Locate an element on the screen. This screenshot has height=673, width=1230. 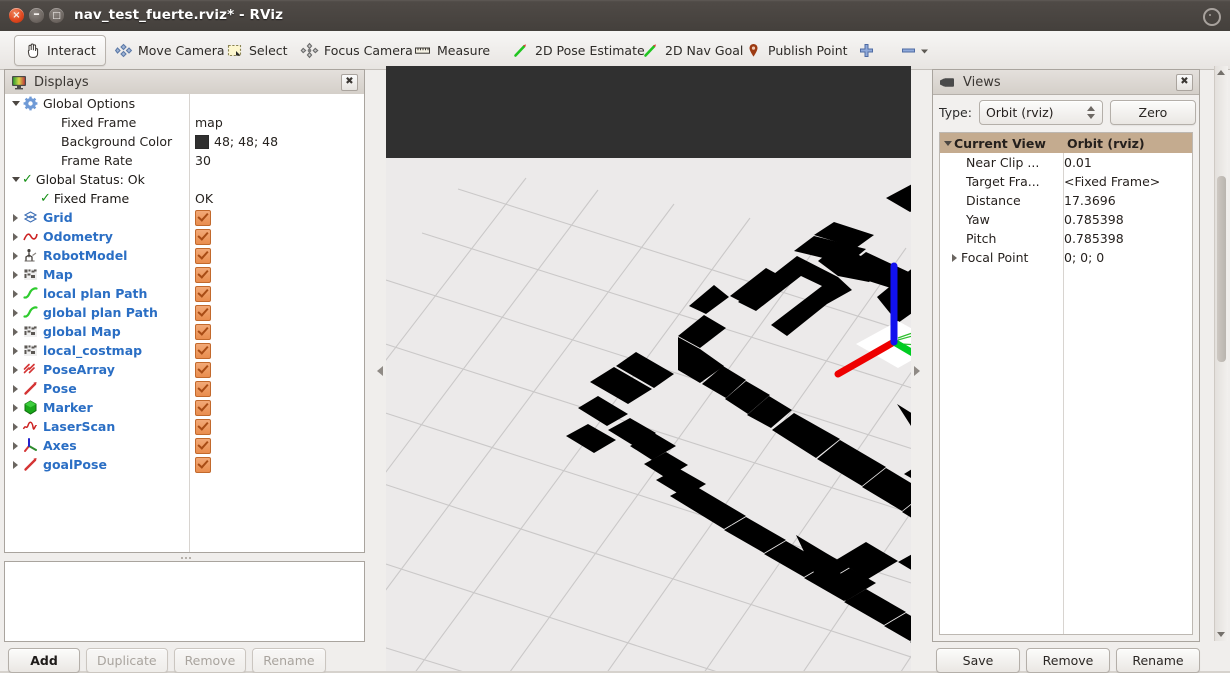
value-text: OK is located at coordinates (204, 198).